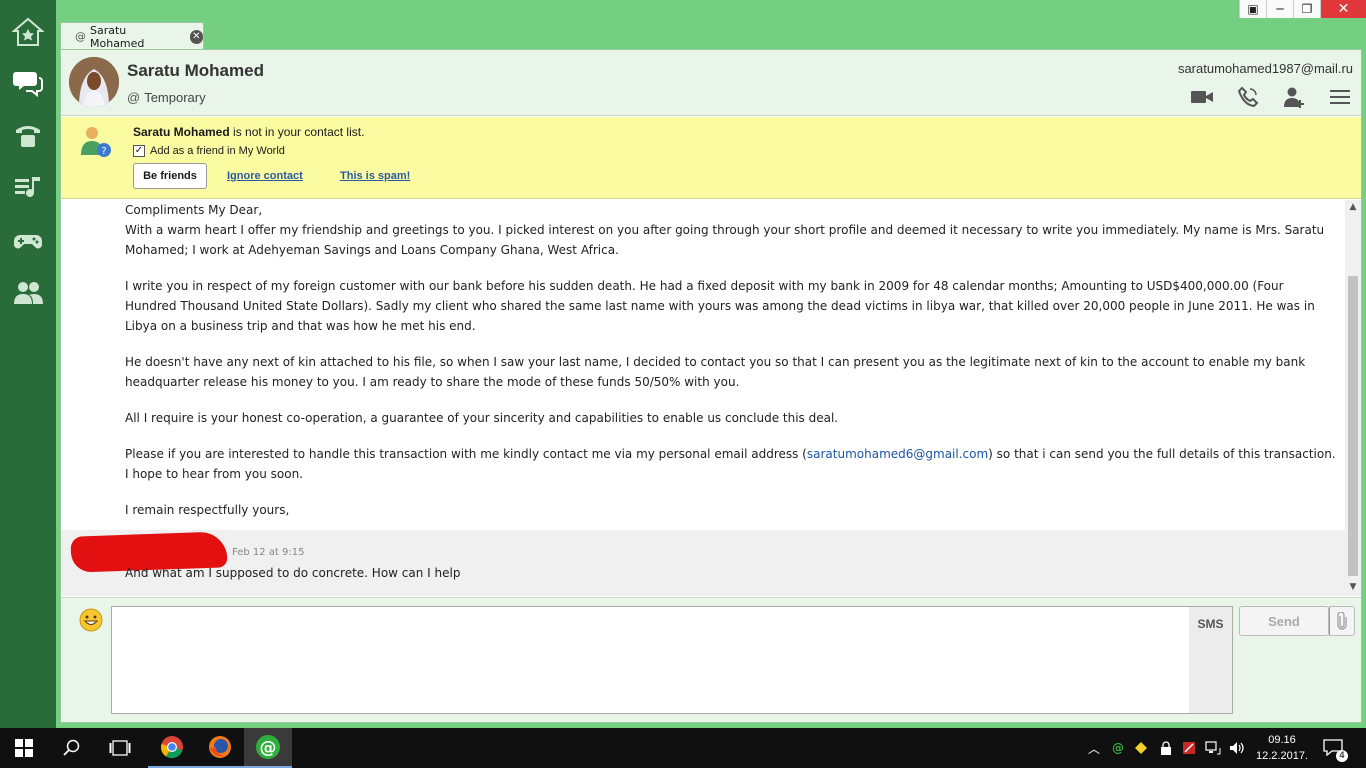 Image resolution: width=1366 pixels, height=768 pixels. I want to click on email-link: saratumohamed6@gmail.com, so click(897, 454).